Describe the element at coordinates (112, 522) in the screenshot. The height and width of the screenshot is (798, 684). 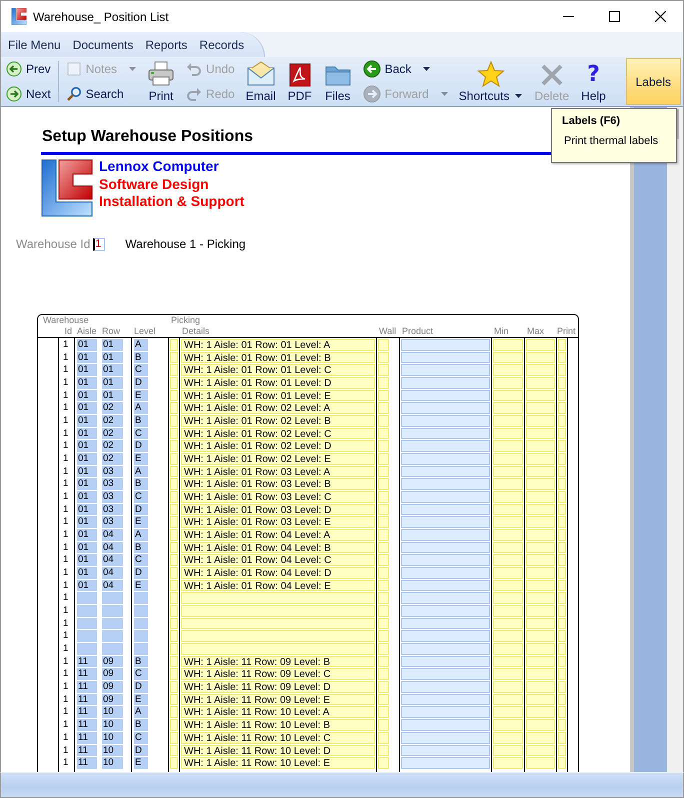
I see `table-cell: 03` at that location.